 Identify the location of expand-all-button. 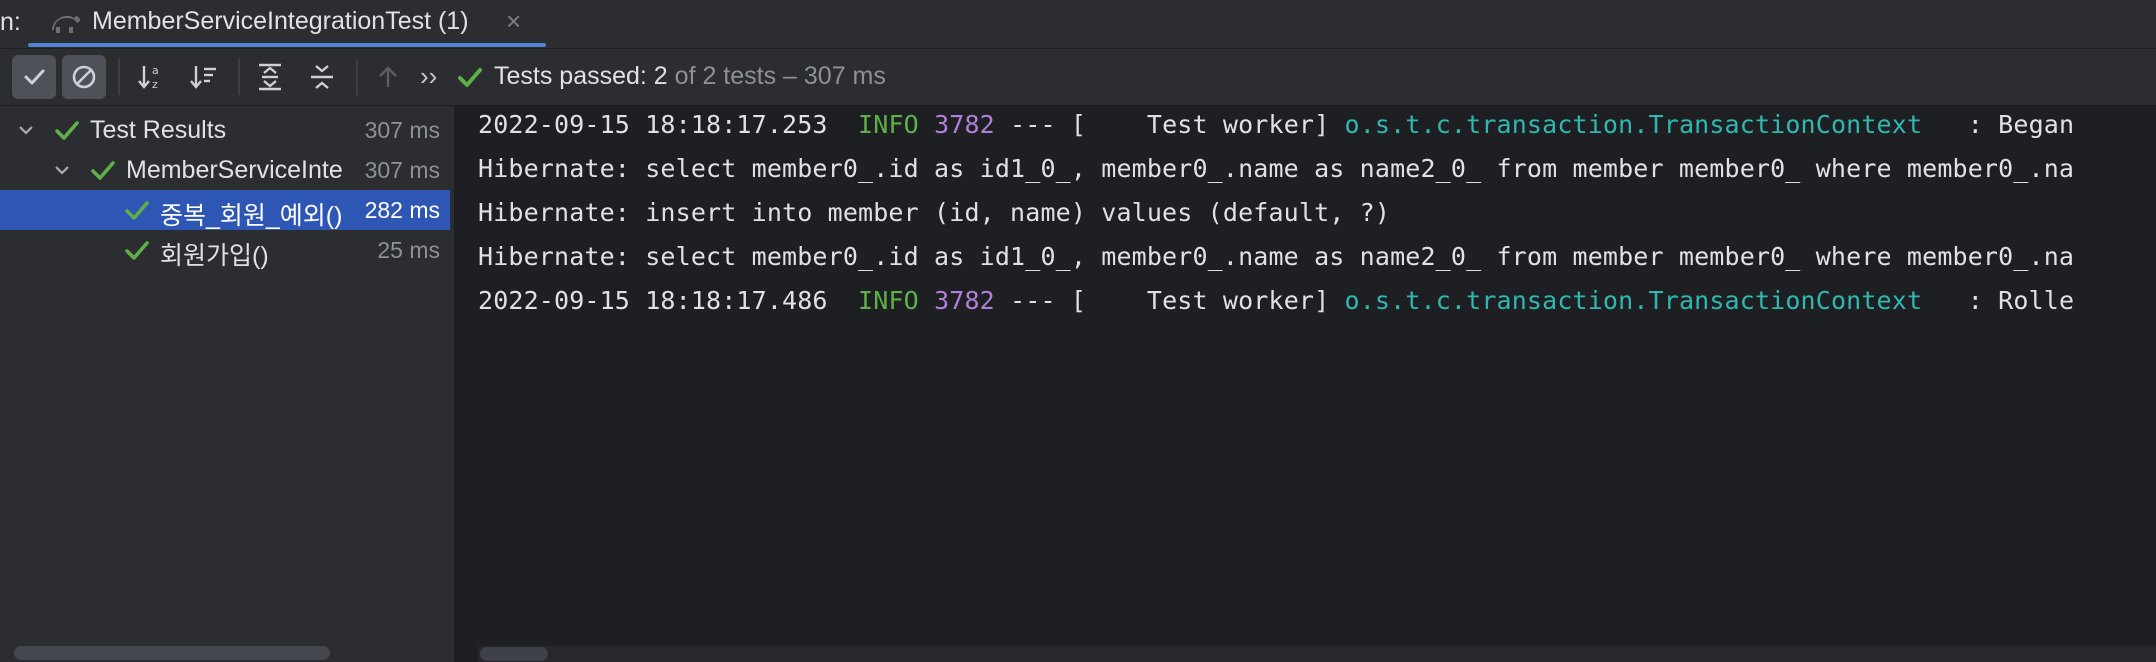
(270, 77).